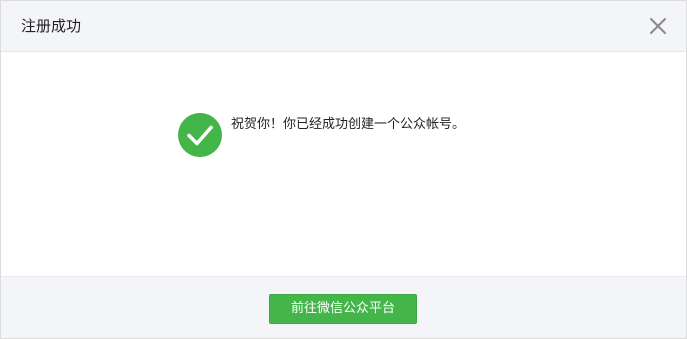  I want to click on close-icon, so click(658, 26).